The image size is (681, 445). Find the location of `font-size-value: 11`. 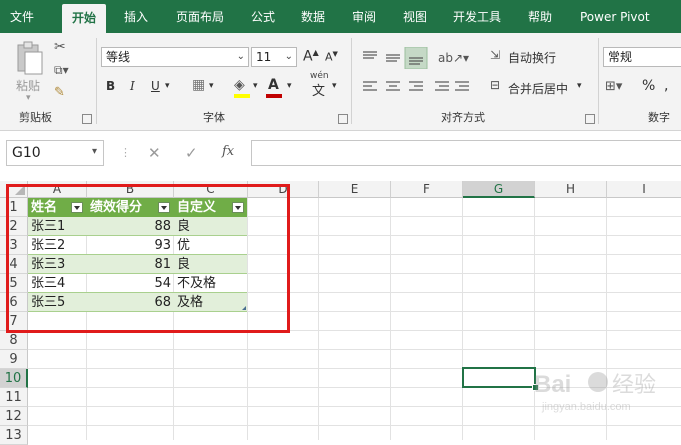

font-size-value: 11 is located at coordinates (264, 57).